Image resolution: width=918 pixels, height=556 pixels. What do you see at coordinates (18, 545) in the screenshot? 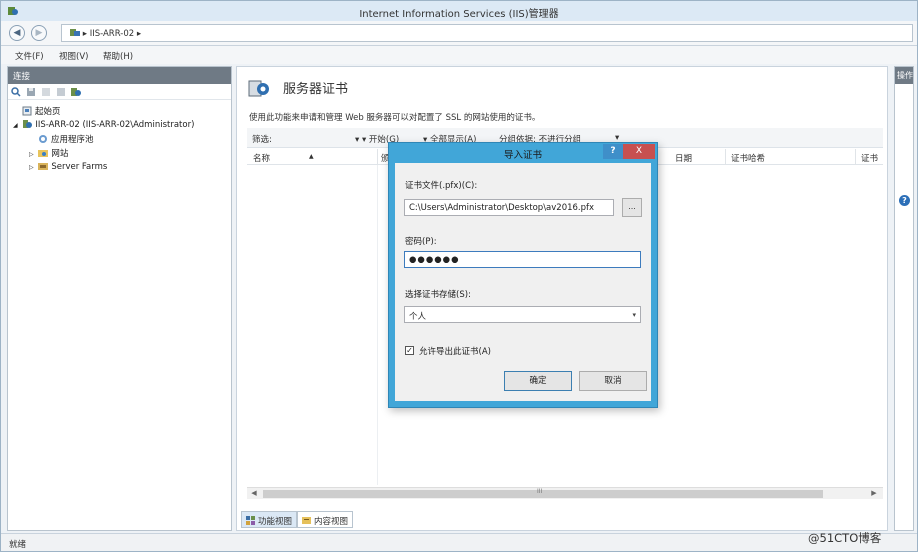
I see `status-text: 就绪` at bounding box center [18, 545].